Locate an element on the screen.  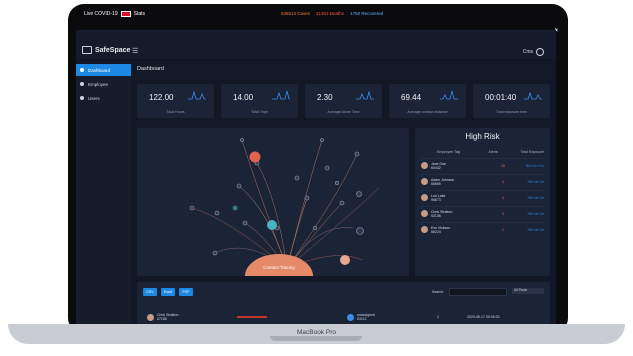
employee-id: 60442 is located at coordinates (436, 167).